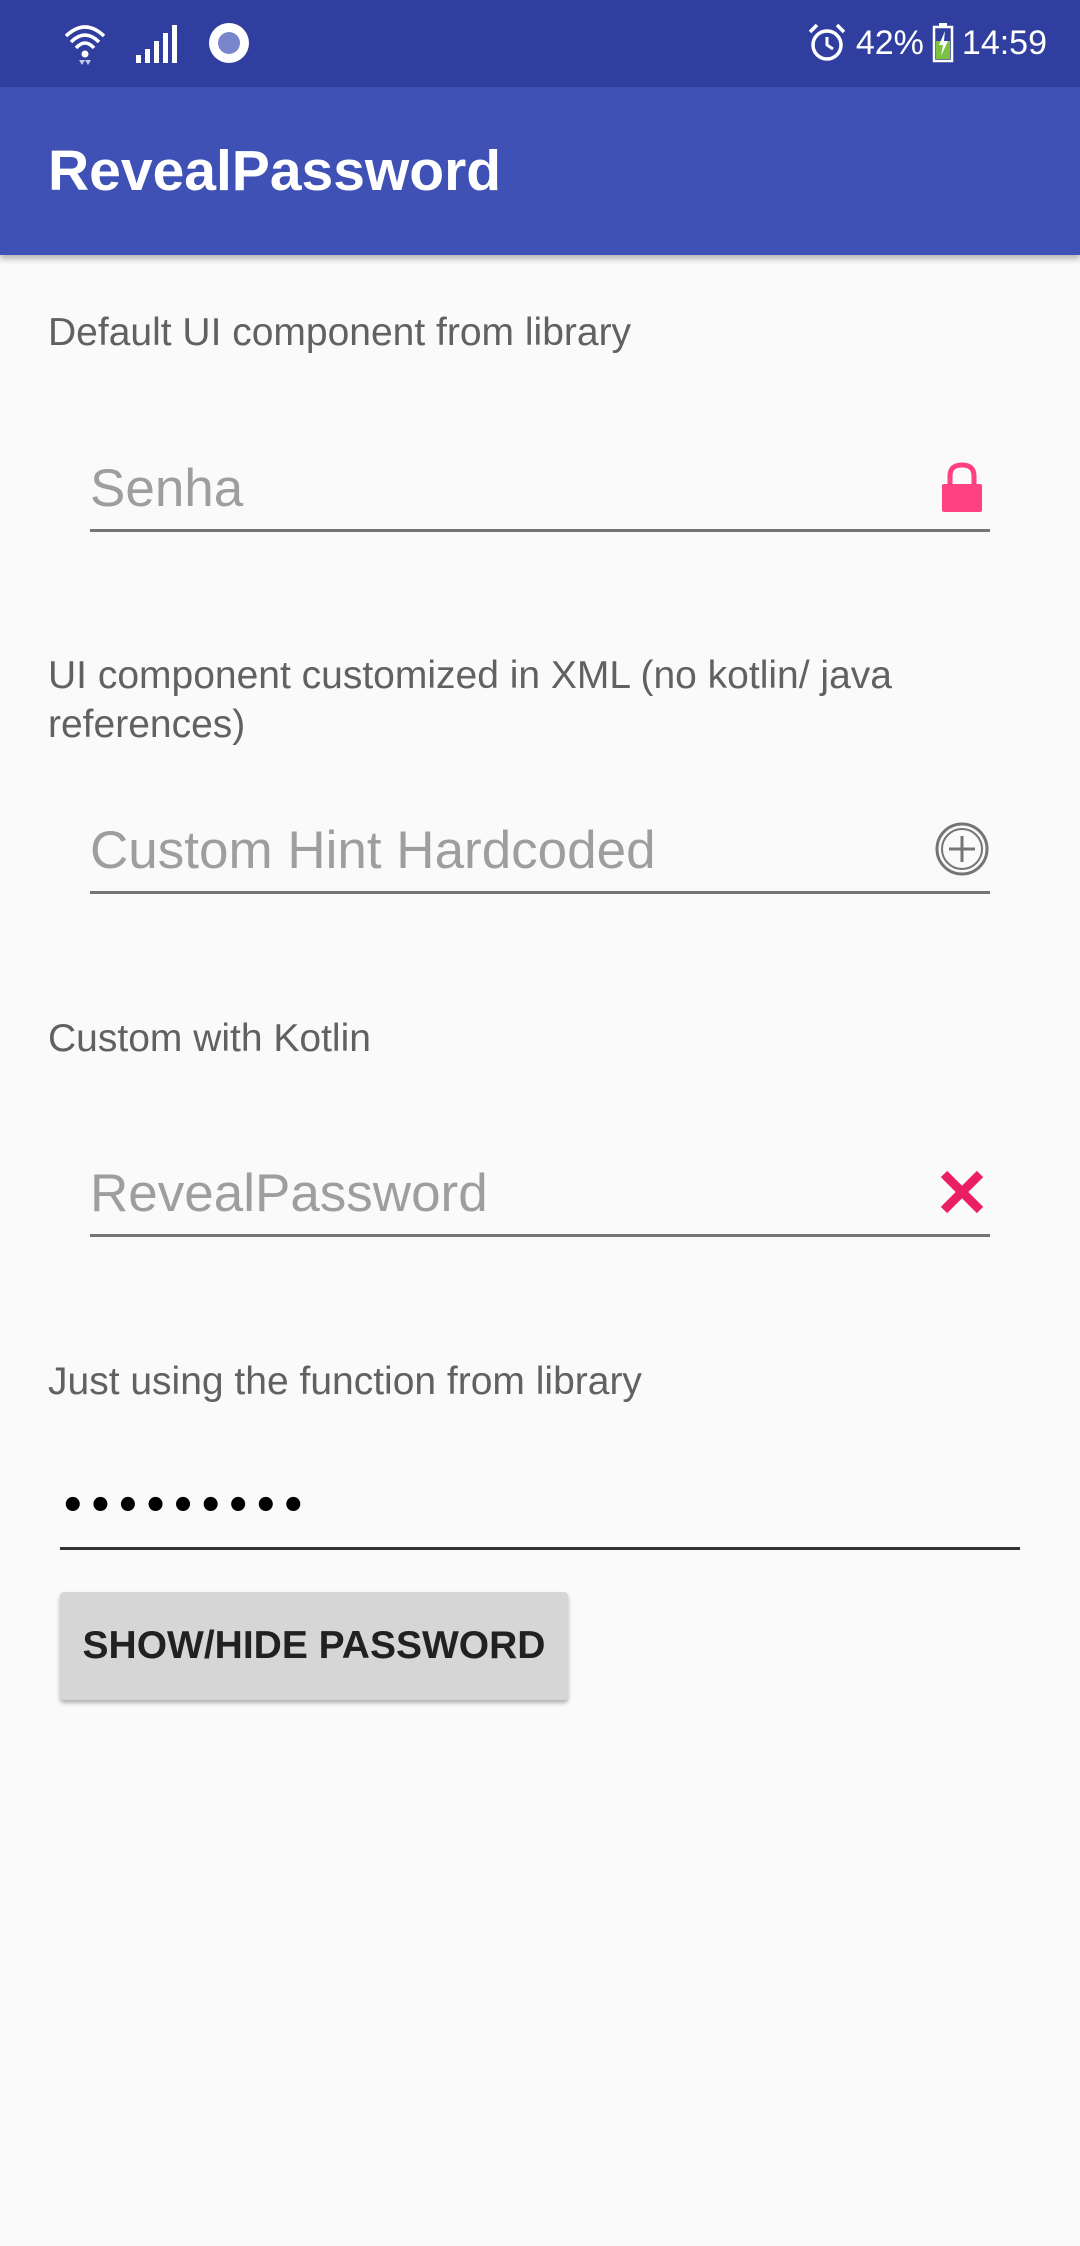 The width and height of the screenshot is (1080, 2246). Describe the element at coordinates (167, 488) in the screenshot. I see `default-password-hint: Senha` at that location.